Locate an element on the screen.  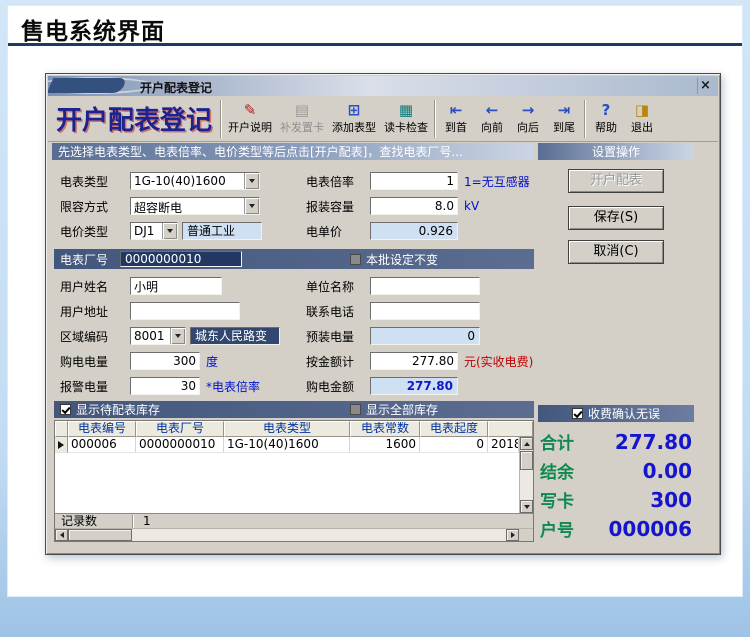
scroll-left-button is located at coordinates (61, 535).